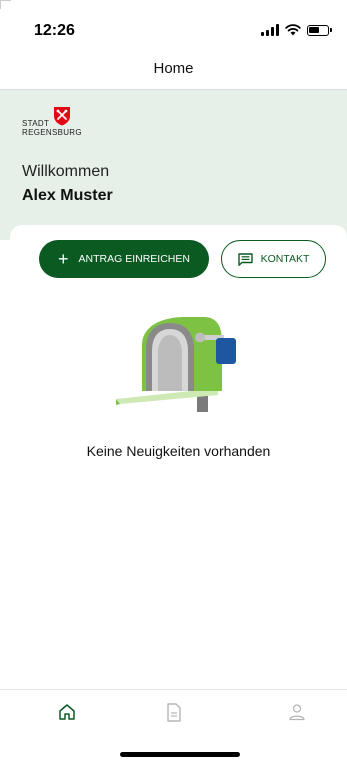 This screenshot has height=761, width=347. I want to click on page-title: Home, so click(173, 68).